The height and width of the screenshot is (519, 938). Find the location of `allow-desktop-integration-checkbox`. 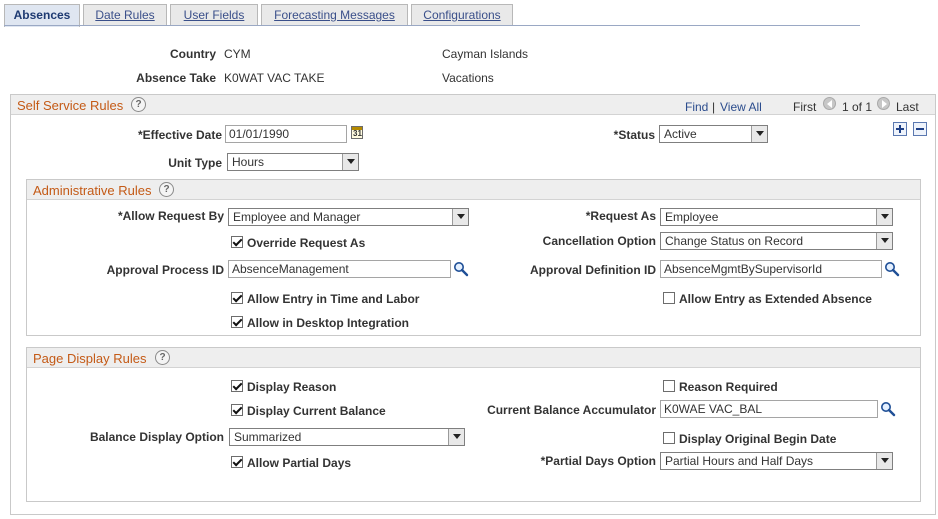

allow-desktop-integration-checkbox is located at coordinates (237, 322).